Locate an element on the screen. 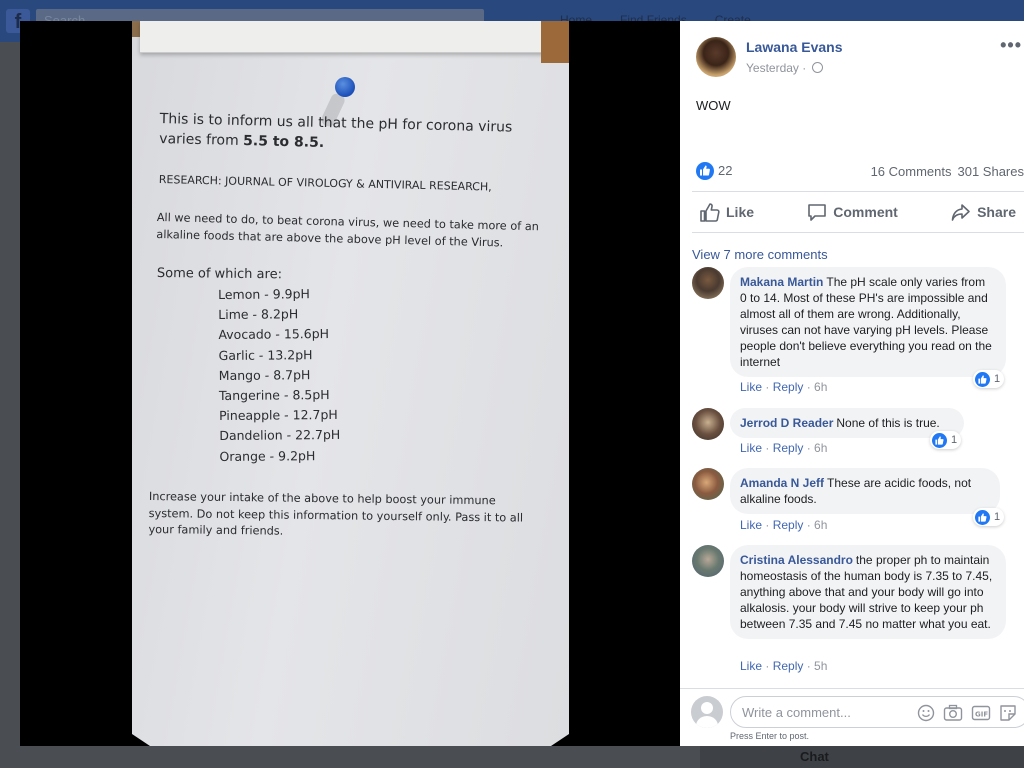 The width and height of the screenshot is (1024, 768). food-item: Mango - 8.7pH is located at coordinates (264, 374).